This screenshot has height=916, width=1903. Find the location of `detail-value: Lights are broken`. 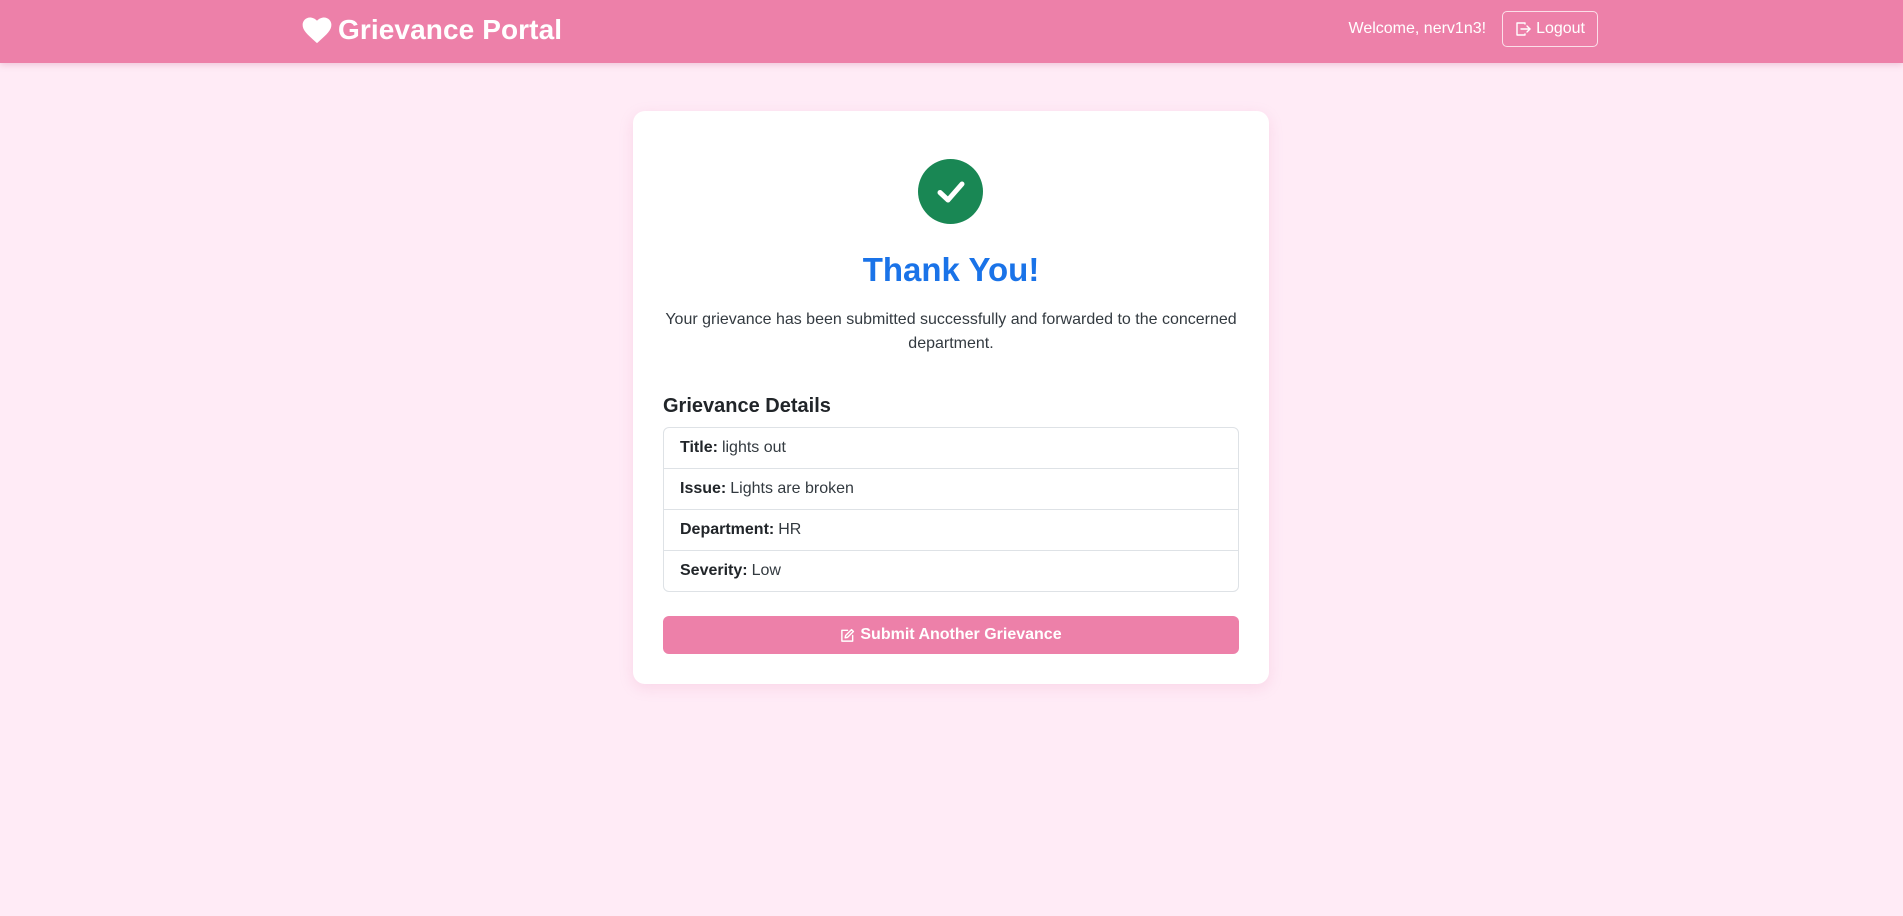

detail-value: Lights are broken is located at coordinates (792, 488).